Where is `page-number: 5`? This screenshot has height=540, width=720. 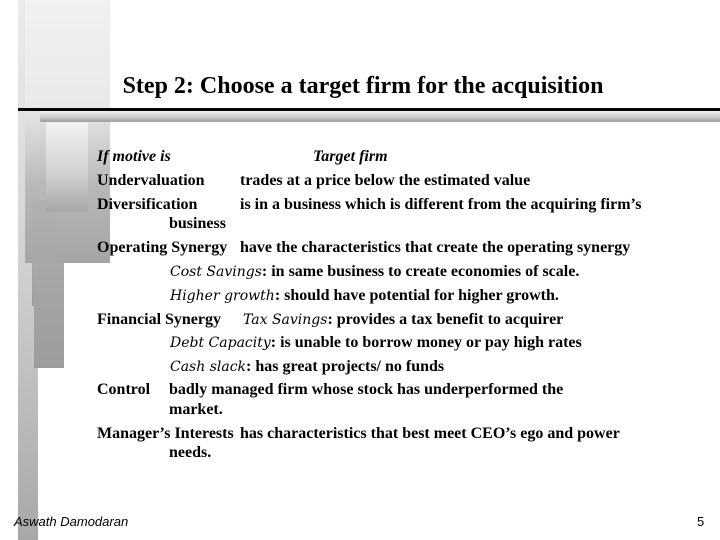 page-number: 5 is located at coordinates (701, 521).